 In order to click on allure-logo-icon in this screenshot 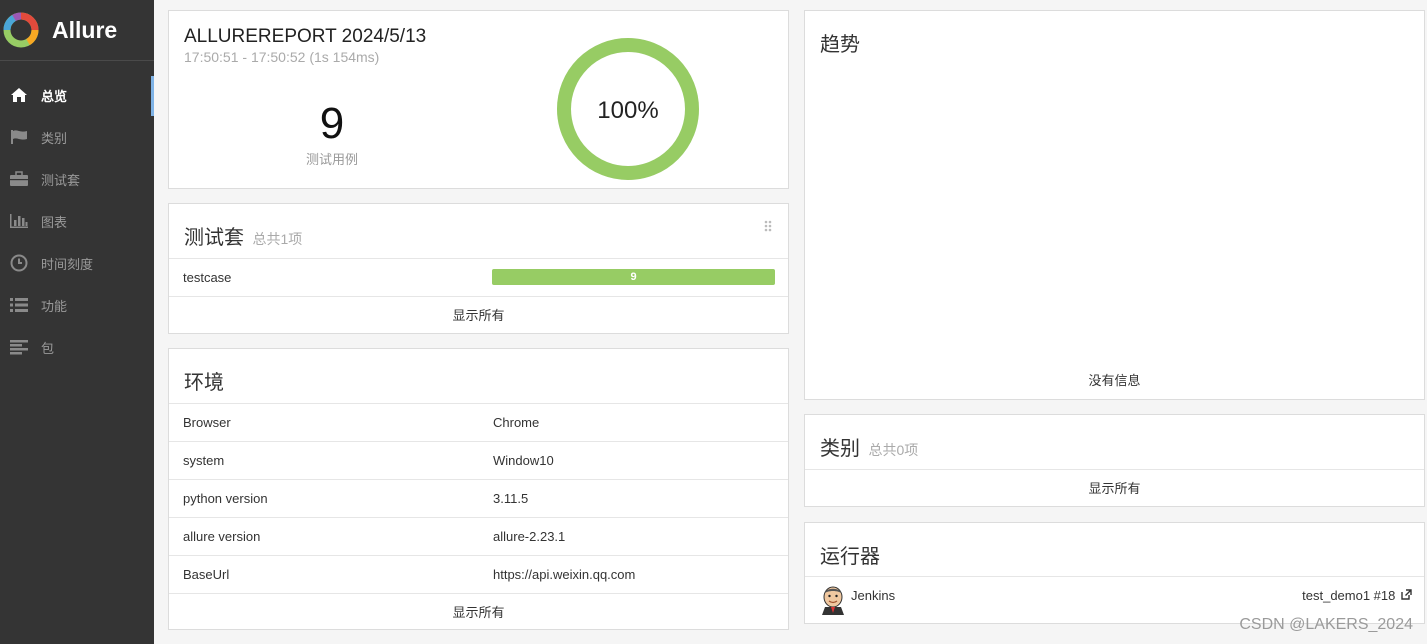, I will do `click(21, 30)`.